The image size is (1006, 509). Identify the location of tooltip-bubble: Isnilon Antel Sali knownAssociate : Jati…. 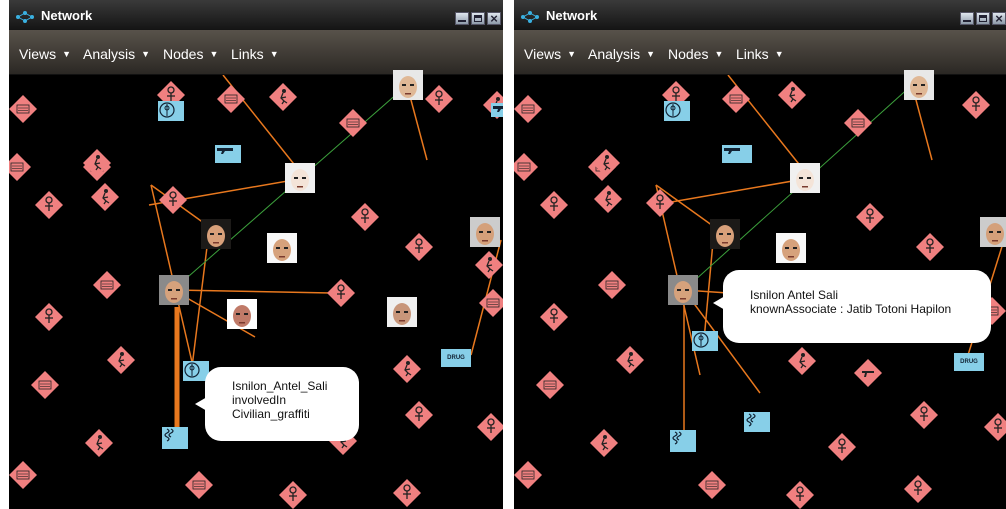
(852, 306).